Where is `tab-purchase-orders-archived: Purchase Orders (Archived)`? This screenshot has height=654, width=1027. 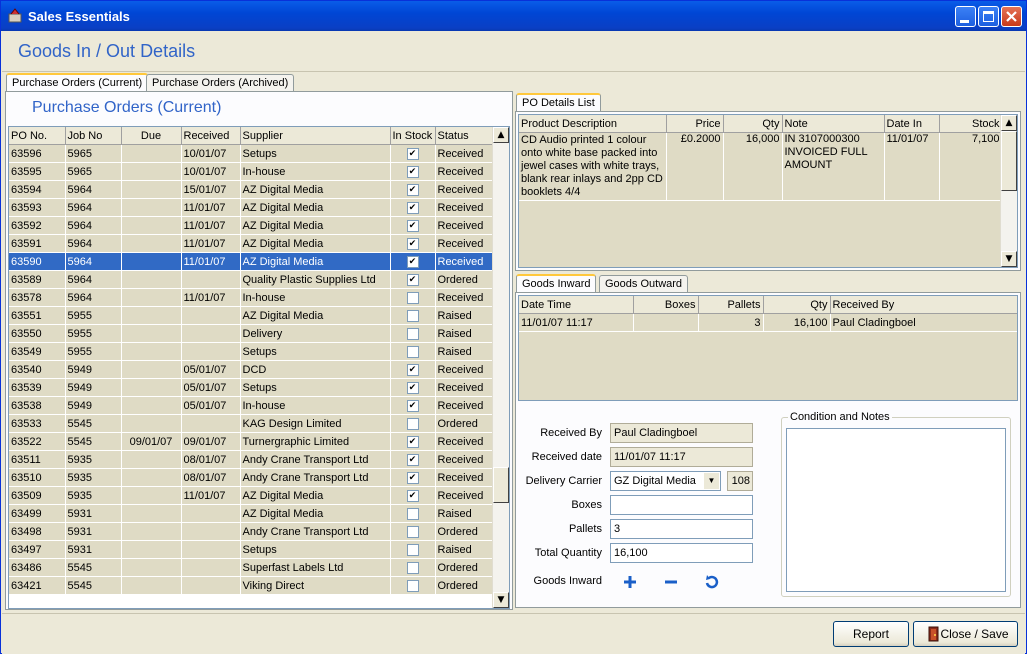
tab-purchase-orders-archived: Purchase Orders (Archived) is located at coordinates (220, 83).